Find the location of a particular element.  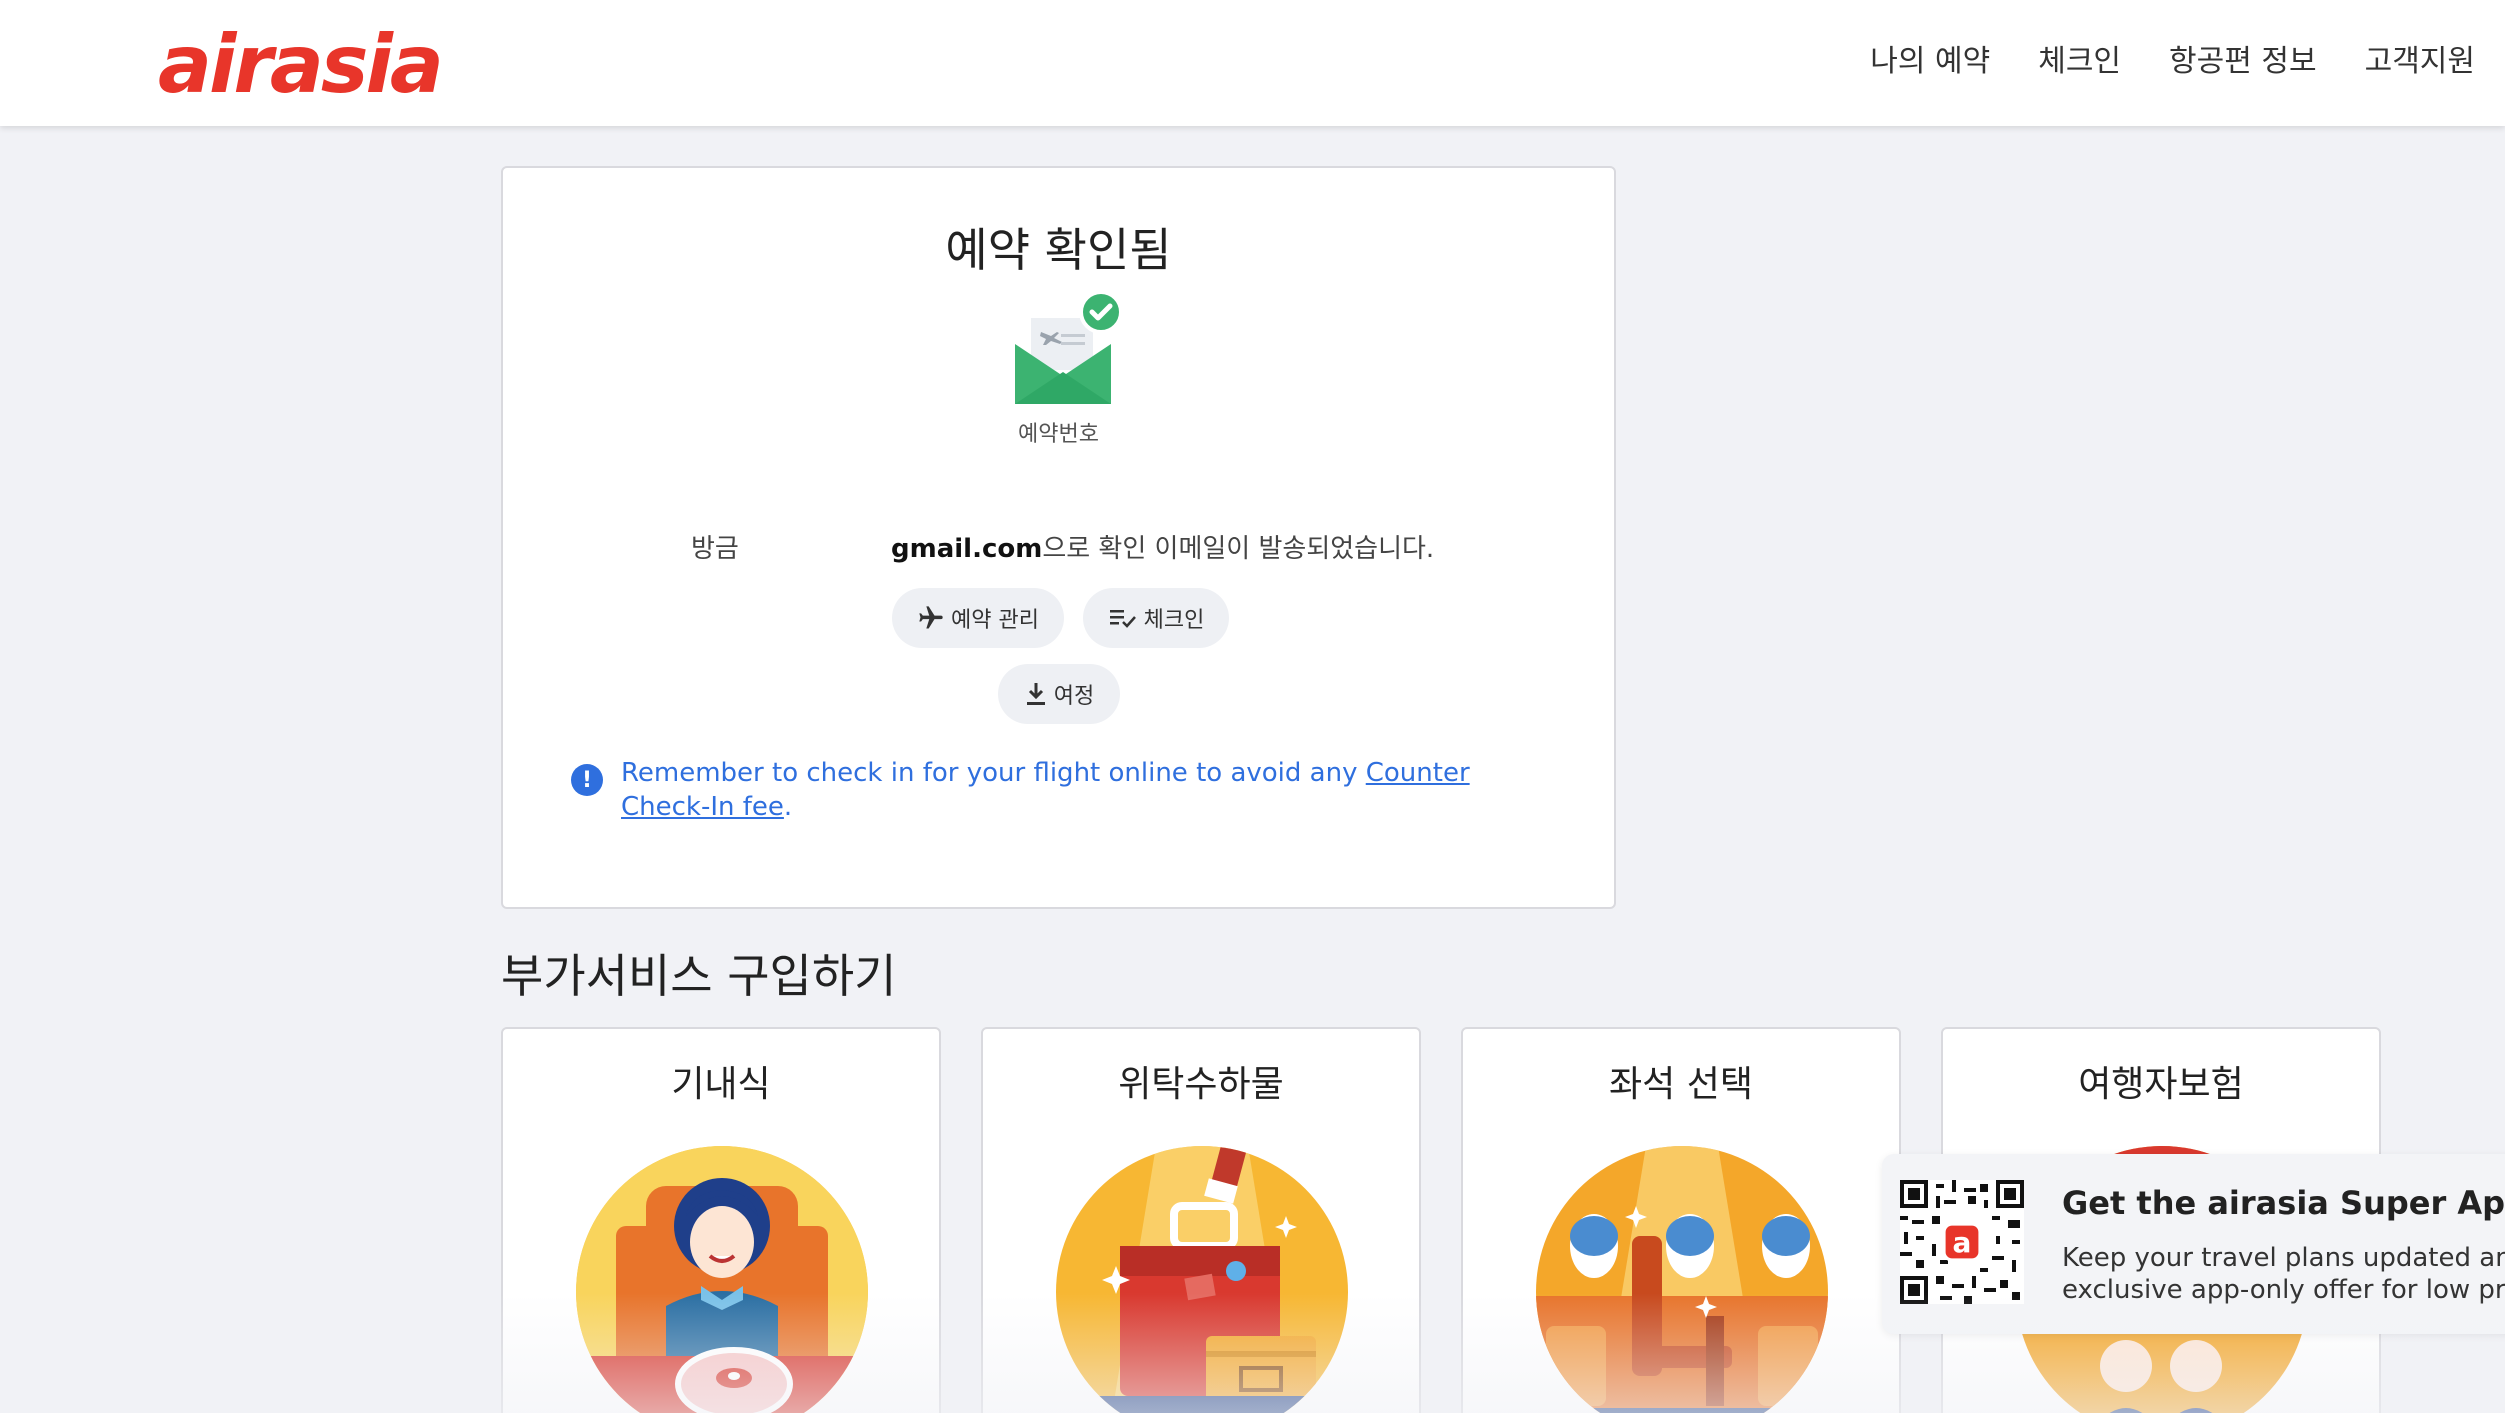

addon-card-baggage: 위탁수하물 is located at coordinates (1201, 1220).